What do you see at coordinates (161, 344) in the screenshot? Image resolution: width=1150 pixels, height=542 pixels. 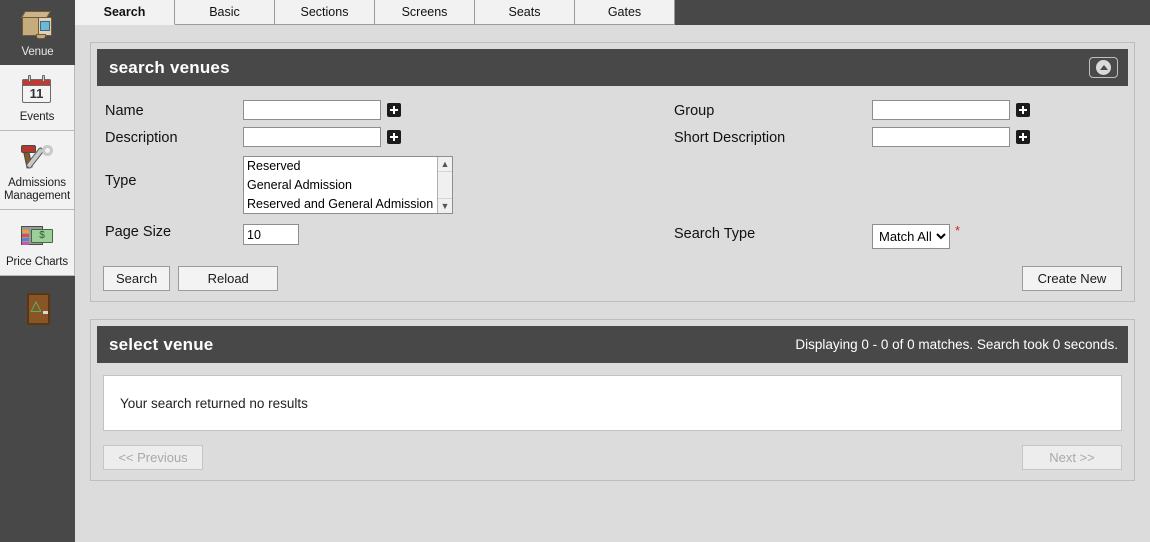 I see `select-venue-title: select venue` at bounding box center [161, 344].